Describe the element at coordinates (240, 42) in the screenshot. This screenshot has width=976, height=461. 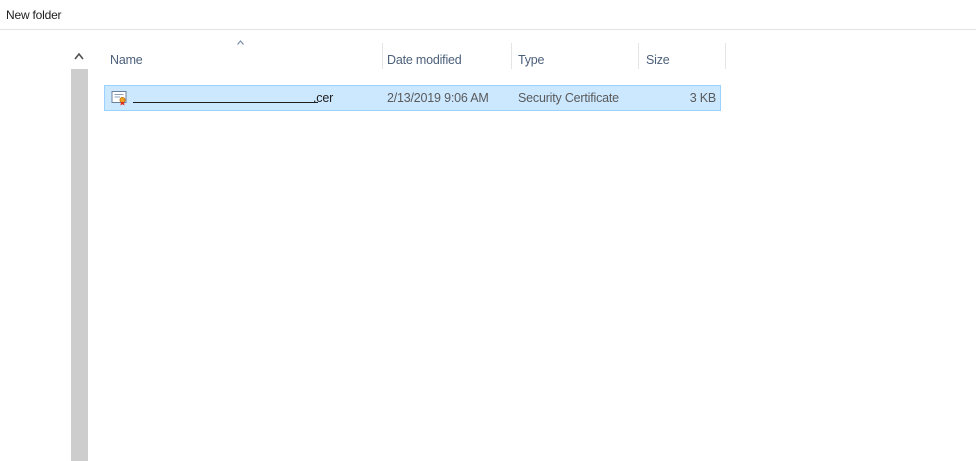
I see `sort-ascending-icon` at that location.